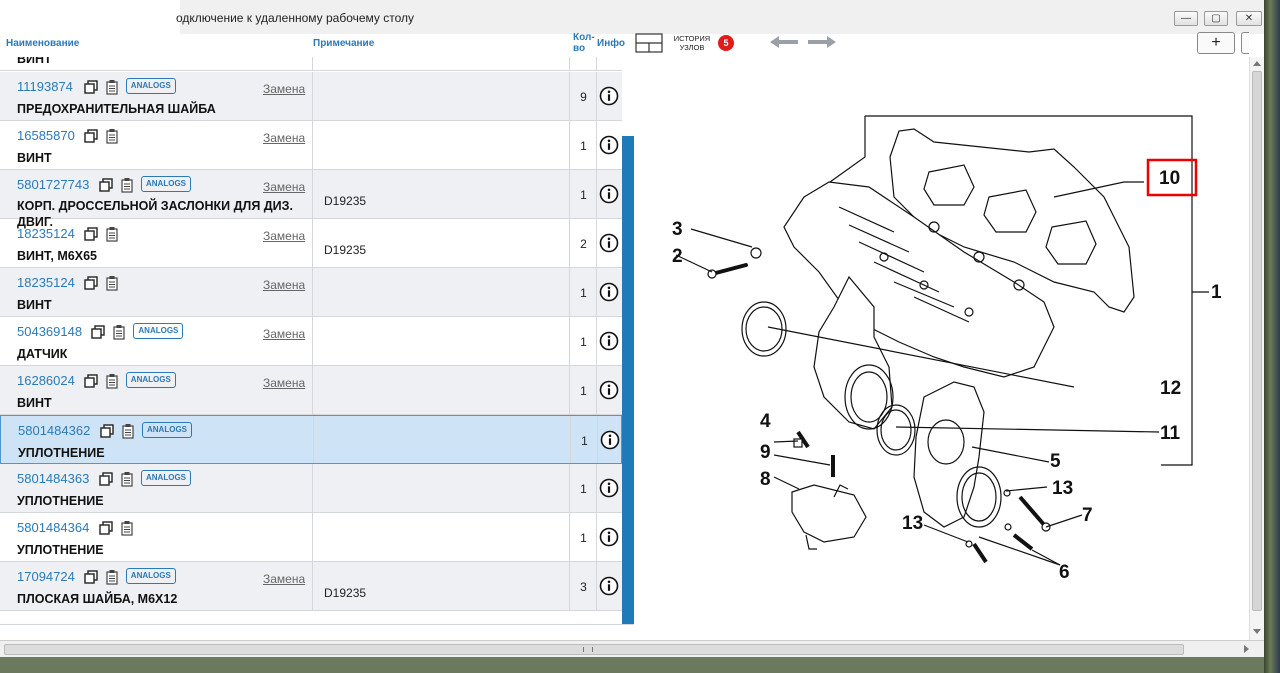 The height and width of the screenshot is (673, 1280). Describe the element at coordinates (1257, 63) in the screenshot. I see `scroll-up-icon` at that location.